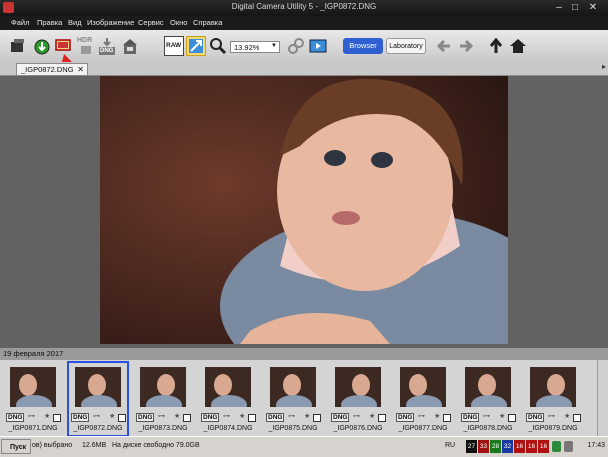 Image resolution: width=608 pixels, height=457 pixels. I want to click on thumbnail-item: DNG ⊶ ★ _IGP0872.DNG, so click(98, 399).